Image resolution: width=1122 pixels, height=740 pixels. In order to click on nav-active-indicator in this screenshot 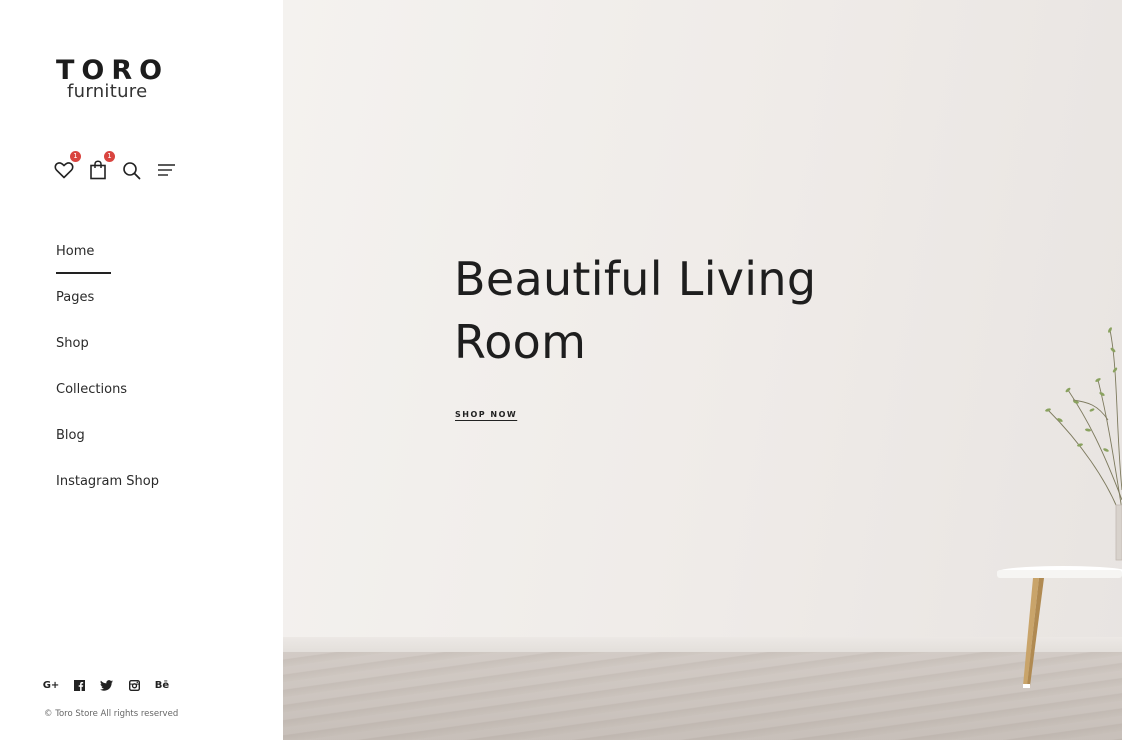, I will do `click(83, 273)`.